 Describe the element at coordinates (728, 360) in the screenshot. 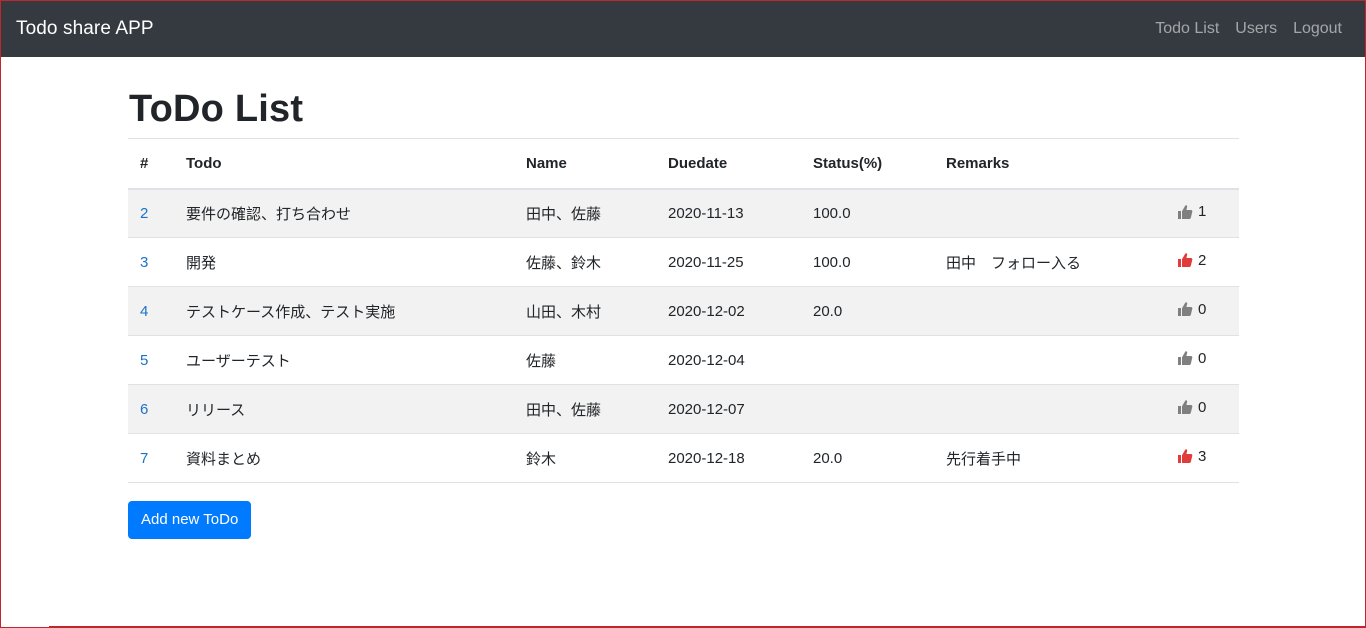

I see `duedate-cell: 2020-12-04` at that location.